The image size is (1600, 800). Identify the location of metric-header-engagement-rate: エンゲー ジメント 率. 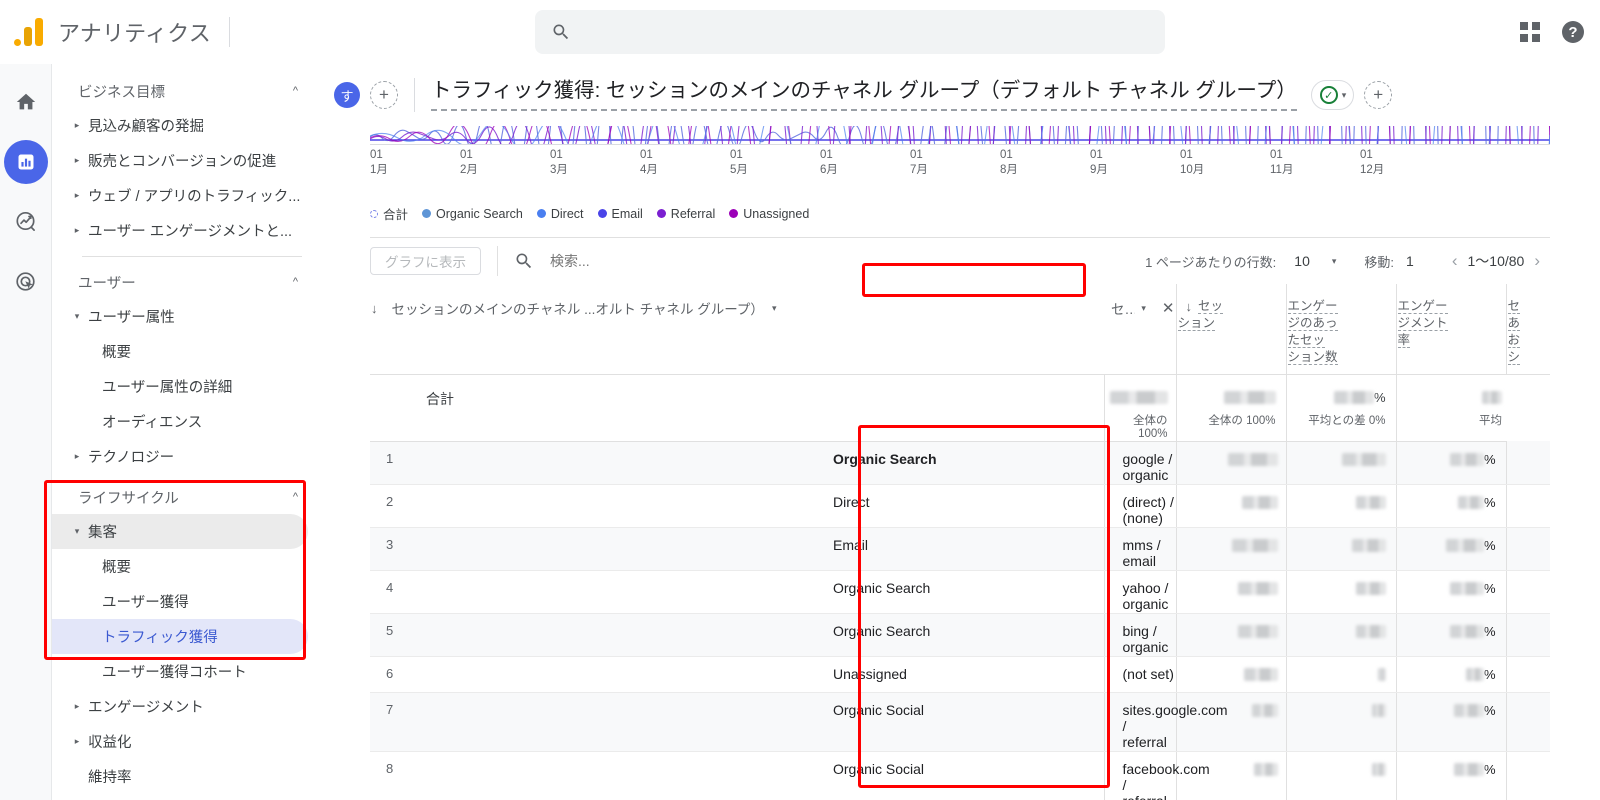
(1450, 329).